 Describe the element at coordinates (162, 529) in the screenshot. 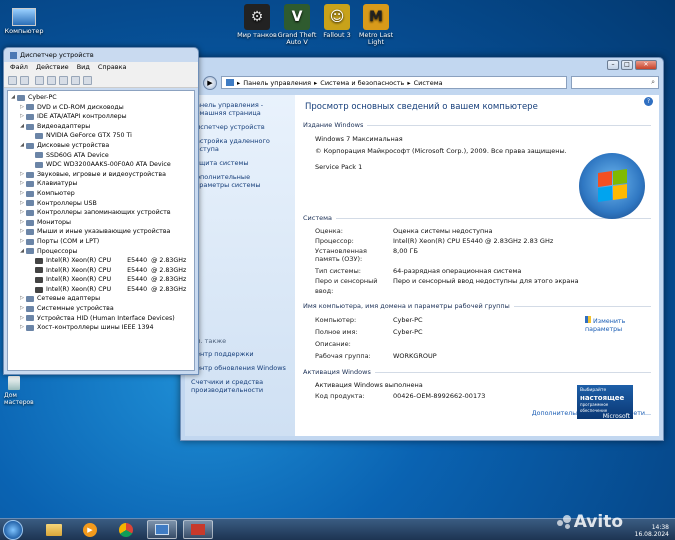

I see `control-panel-taskbar-icon` at that location.